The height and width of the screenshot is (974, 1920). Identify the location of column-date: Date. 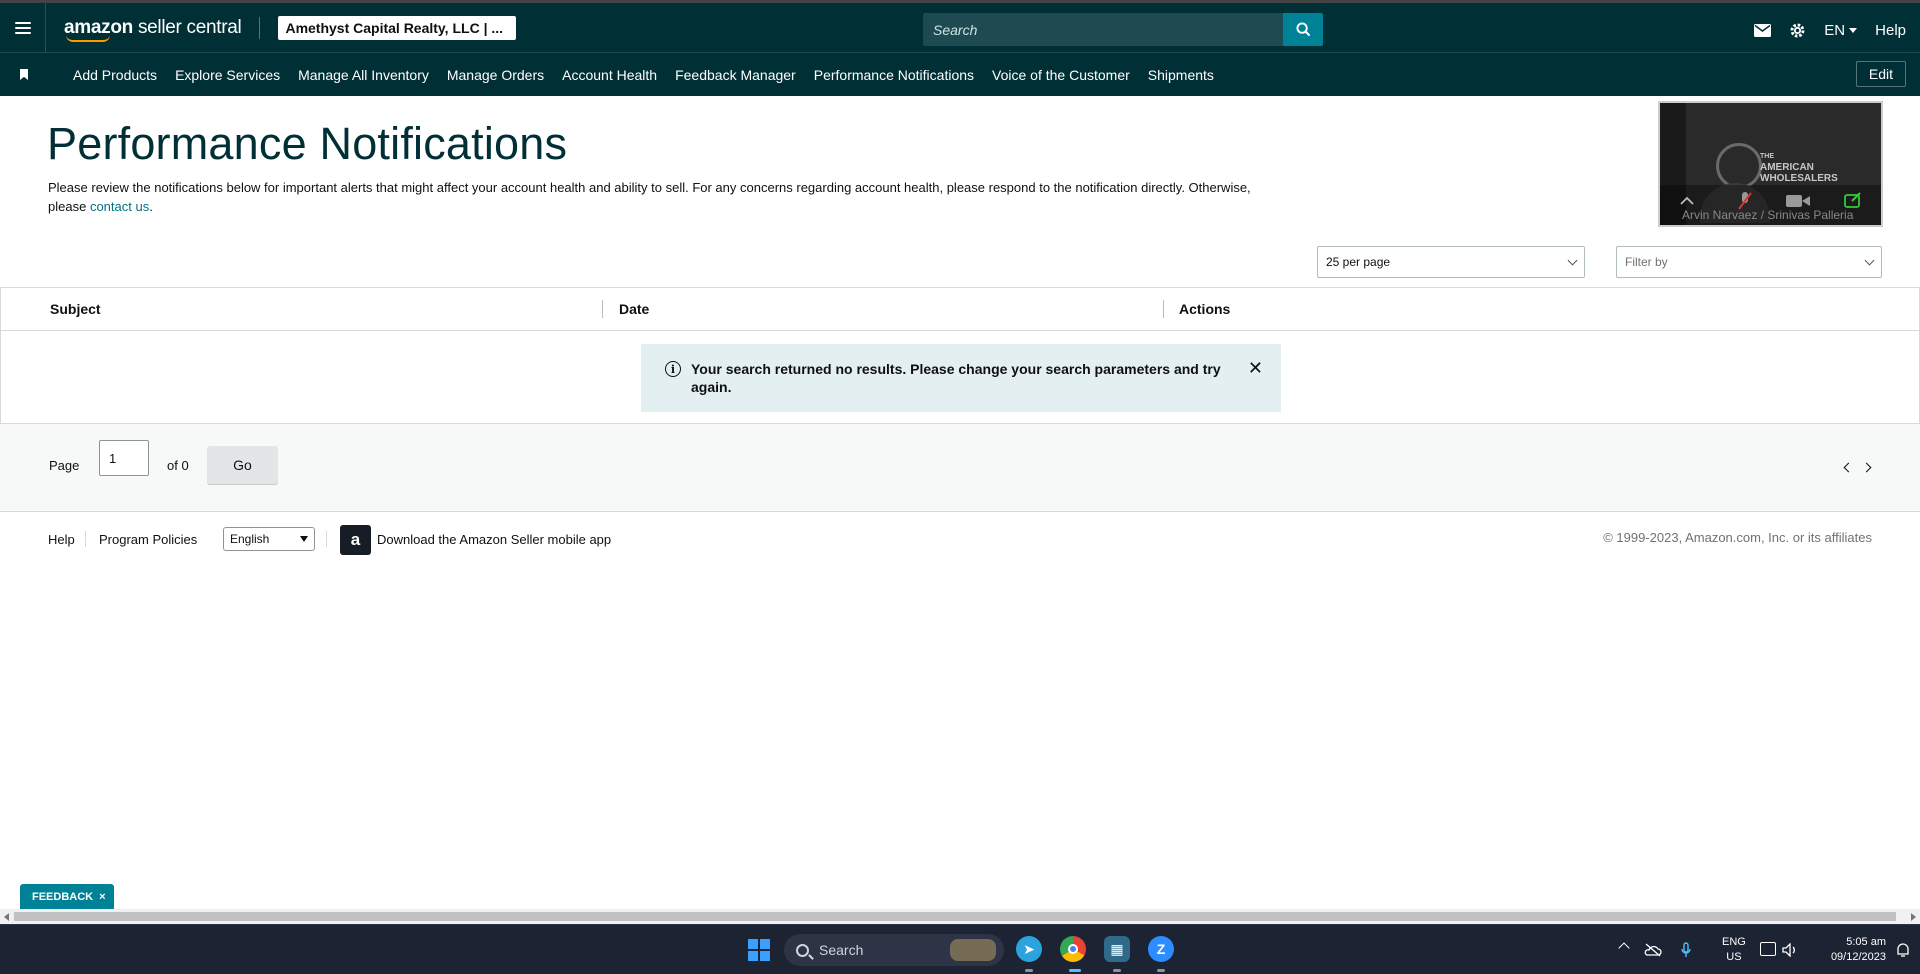
(634, 309).